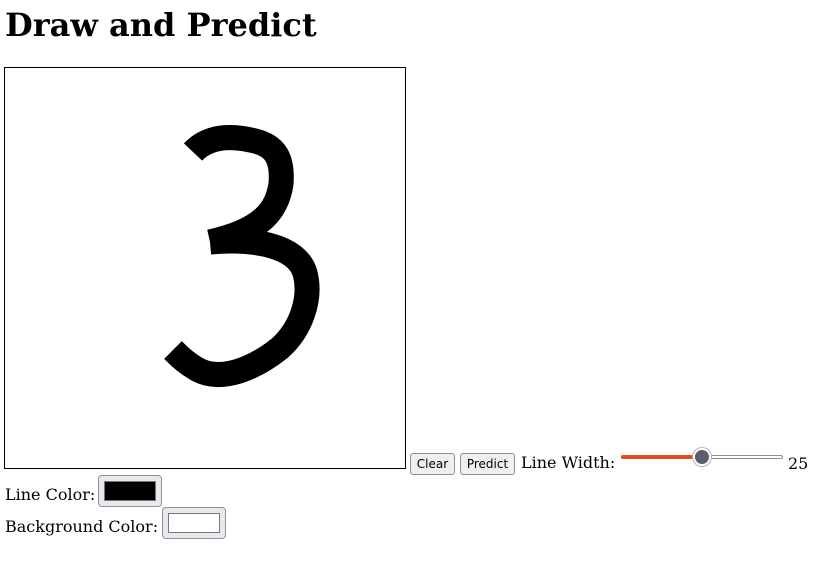 This screenshot has height=565, width=821. What do you see at coordinates (82, 526) in the screenshot?
I see `background-color-label: Background Color:` at bounding box center [82, 526].